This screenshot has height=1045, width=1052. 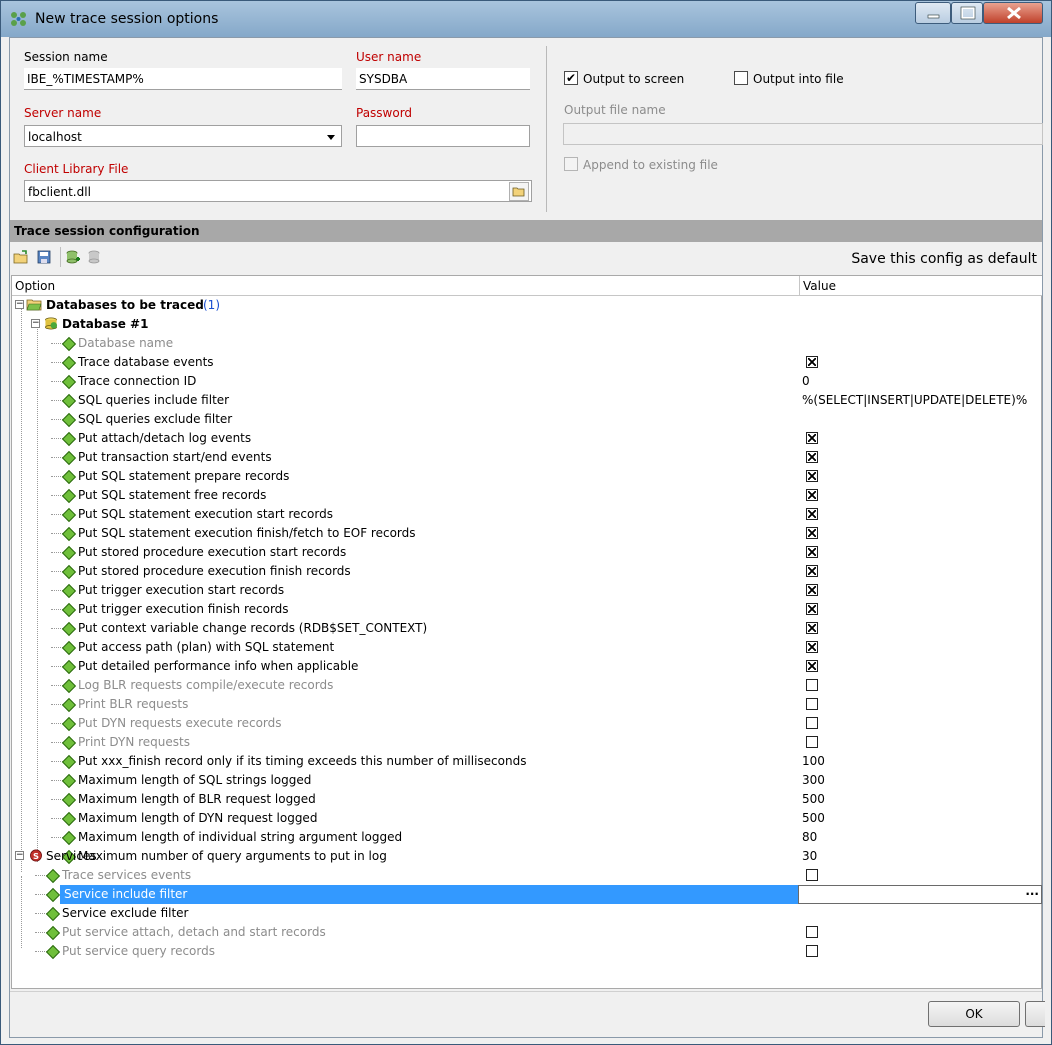 I want to click on option-row: Put SQL statement prepare records, so click(x=527, y=476).